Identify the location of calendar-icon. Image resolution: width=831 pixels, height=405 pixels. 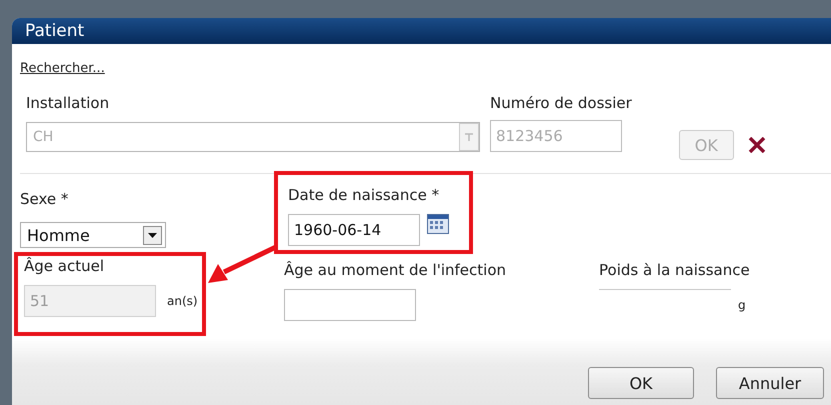
(438, 224).